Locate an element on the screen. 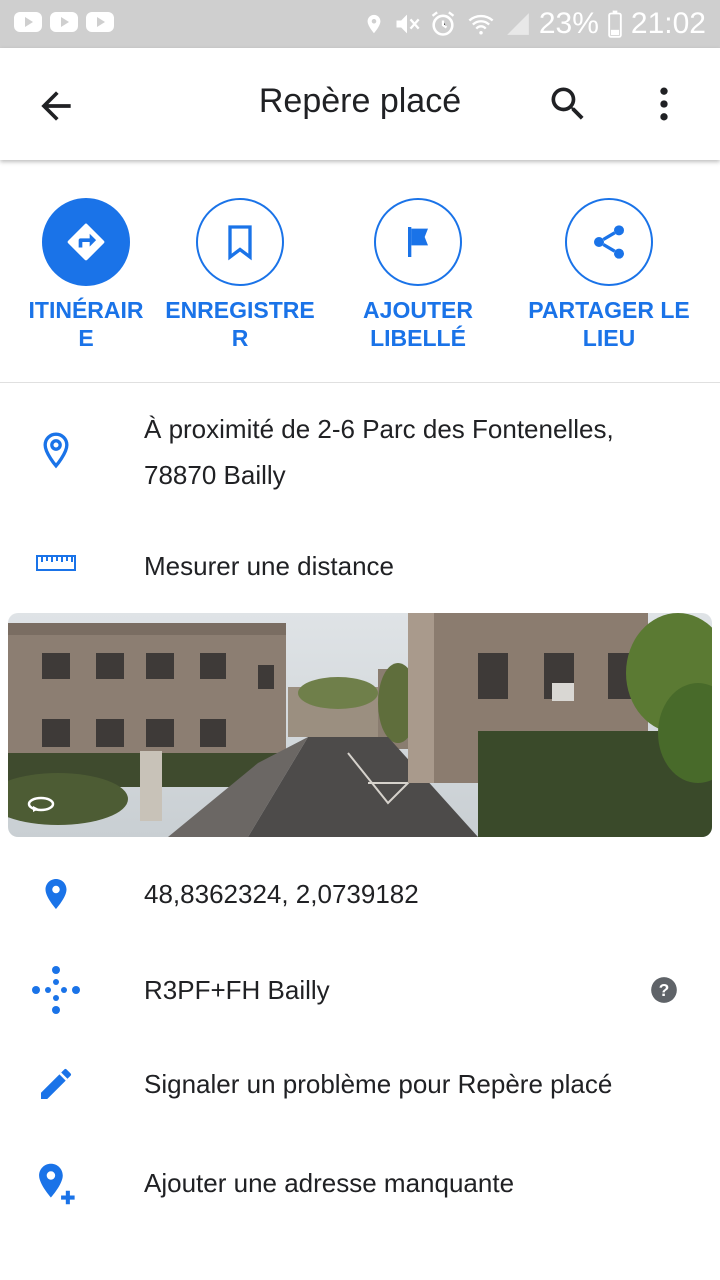  plus-code-text: R3PF+FH Bailly is located at coordinates (237, 990).